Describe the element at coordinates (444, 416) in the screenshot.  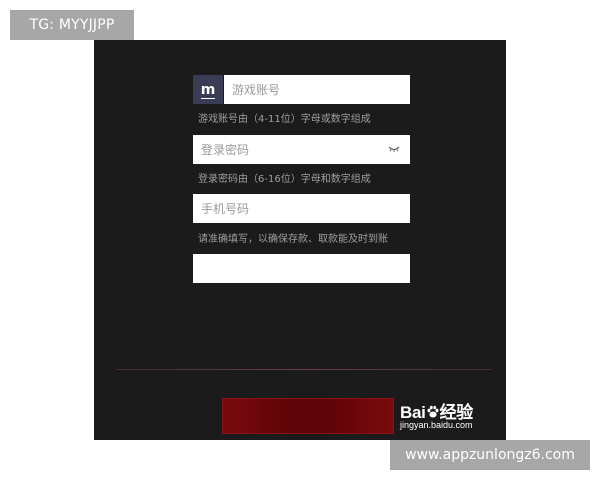
I see `baidu-jingyan-watermark: Bai 经验 jingyan.baidu.com` at that location.